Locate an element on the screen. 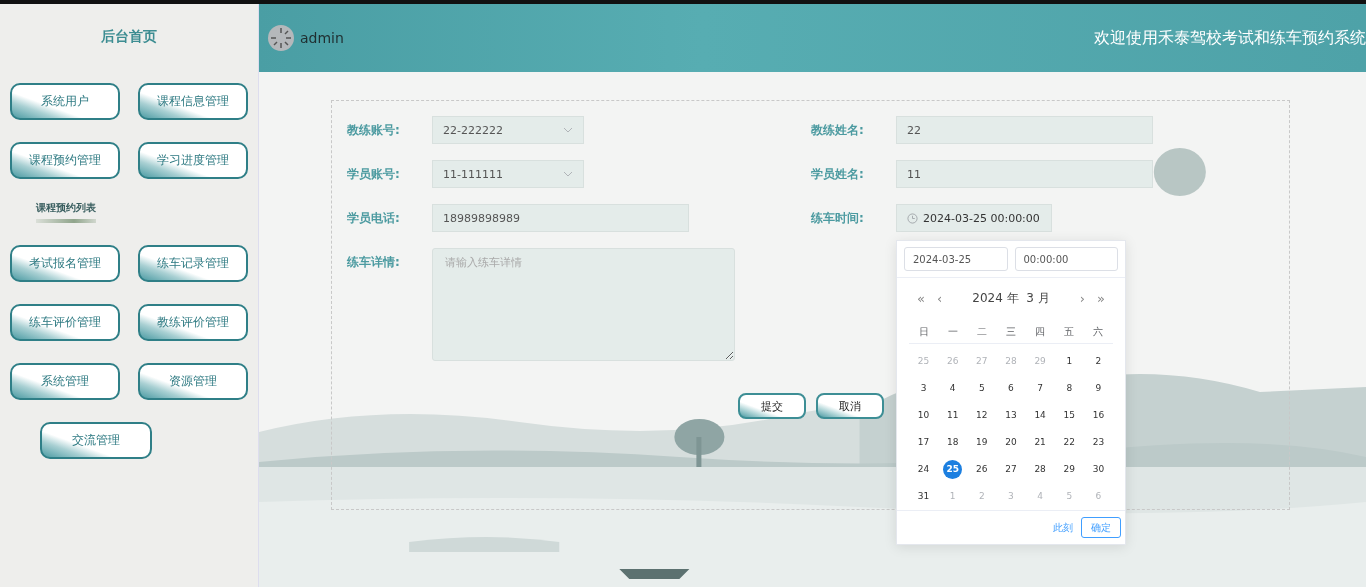 Image resolution: width=1366 pixels, height=587 pixels. calendar-day: 12 is located at coordinates (982, 416).